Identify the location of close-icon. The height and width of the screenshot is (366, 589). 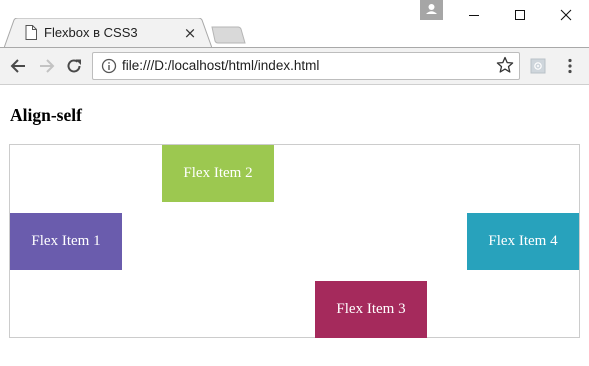
(566, 15).